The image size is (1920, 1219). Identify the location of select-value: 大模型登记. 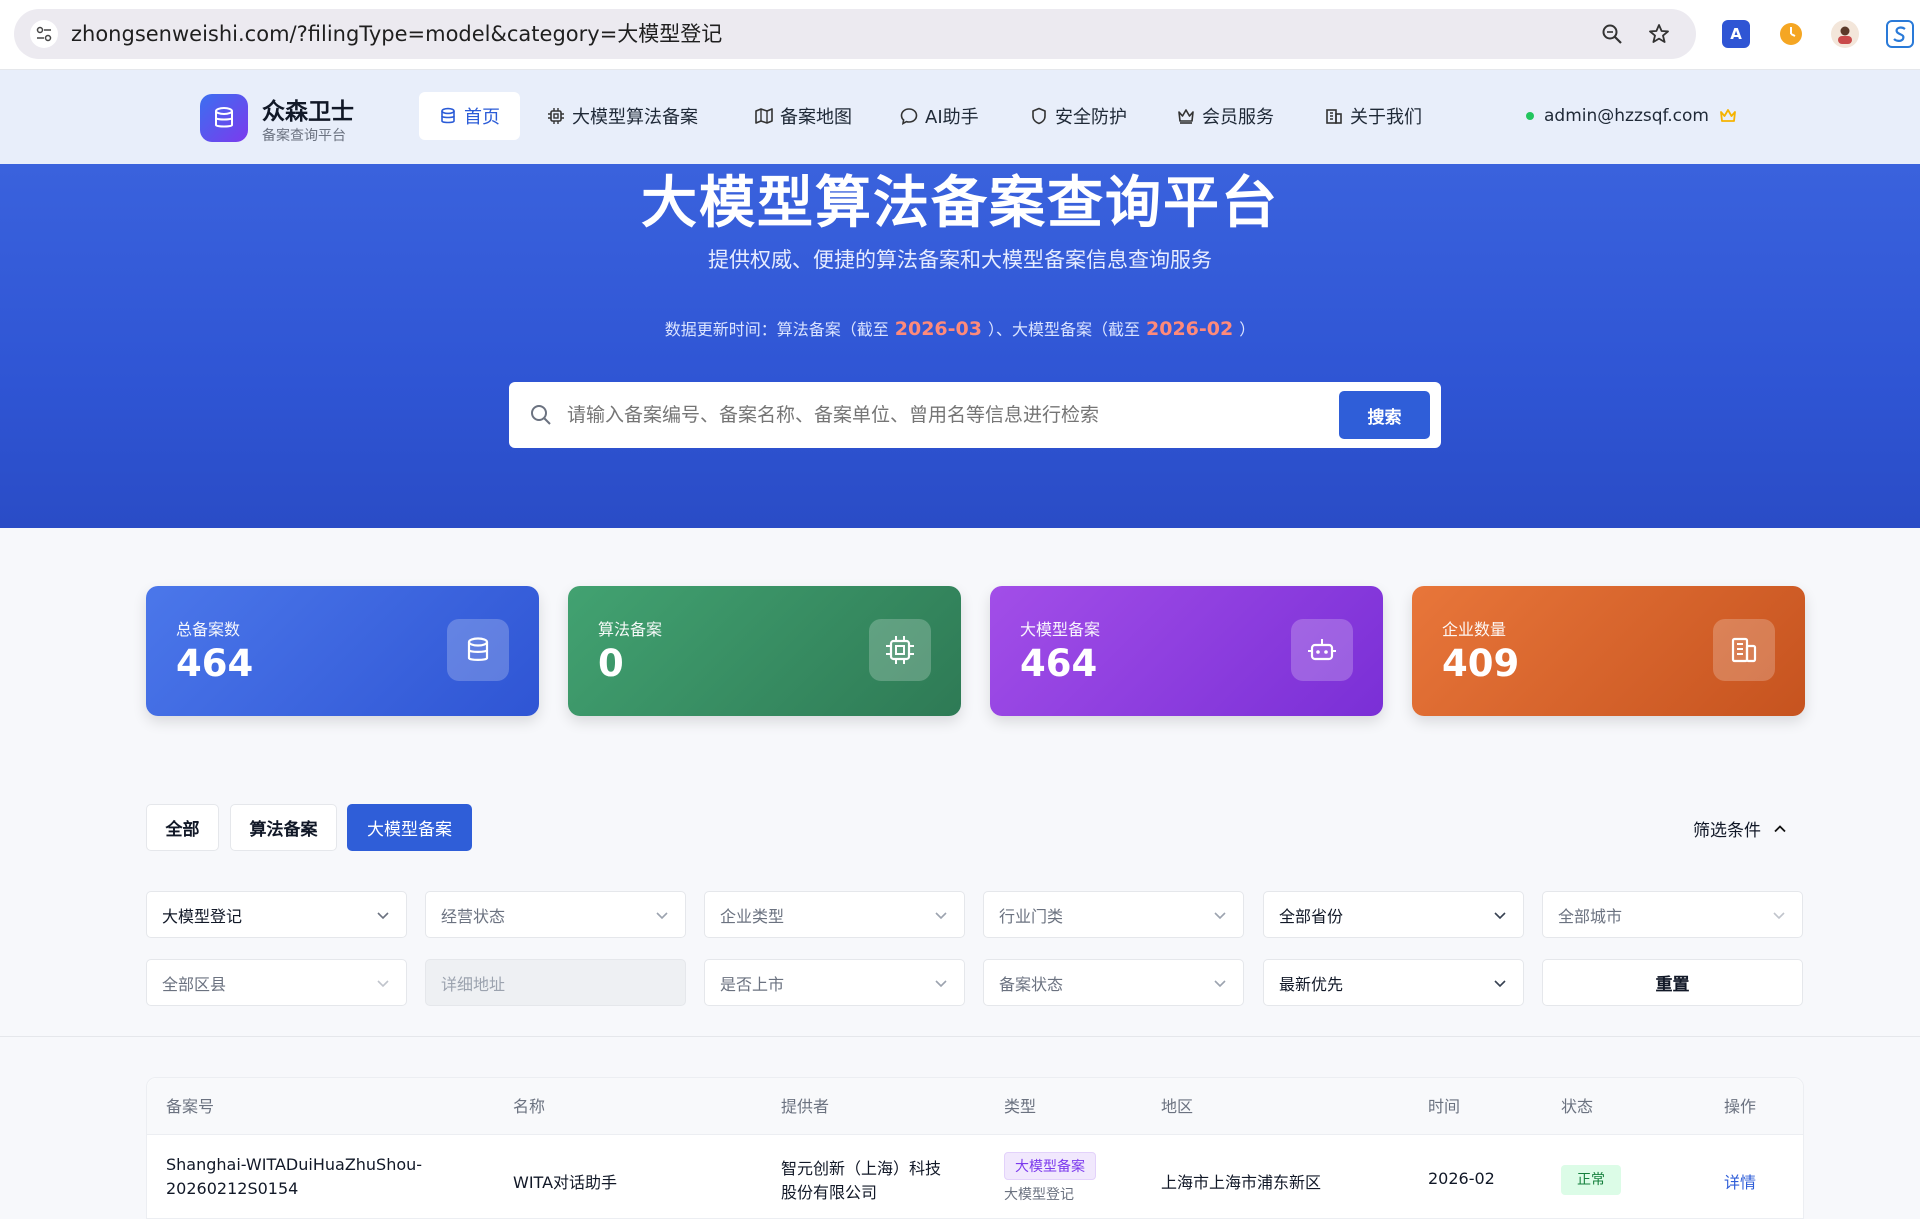
(202, 916).